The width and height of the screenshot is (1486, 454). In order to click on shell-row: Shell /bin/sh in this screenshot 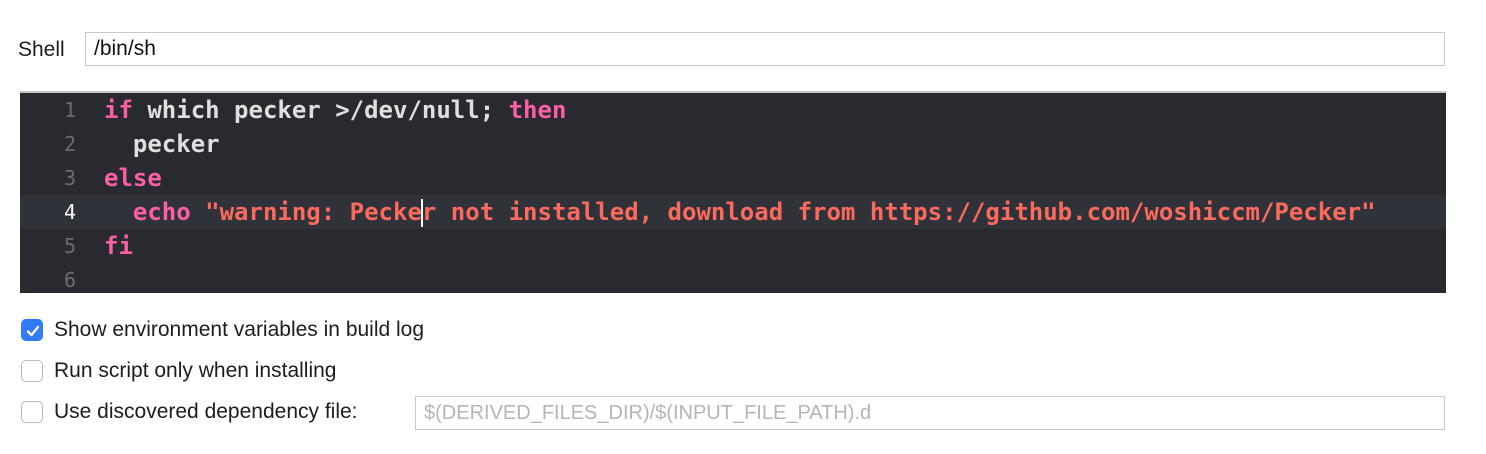, I will do `click(732, 50)`.